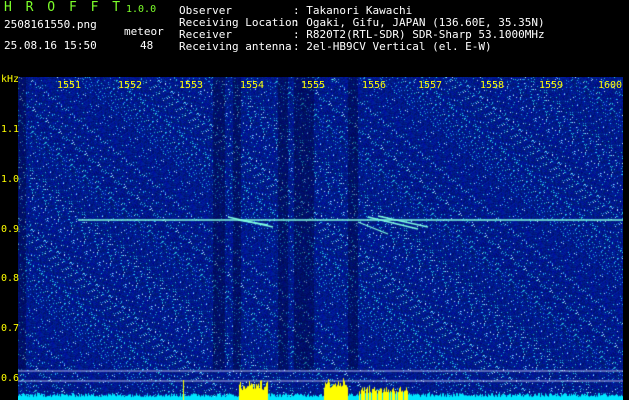 This screenshot has width=629, height=400. I want to click on y-tick-label: 0.7, so click(10, 328).